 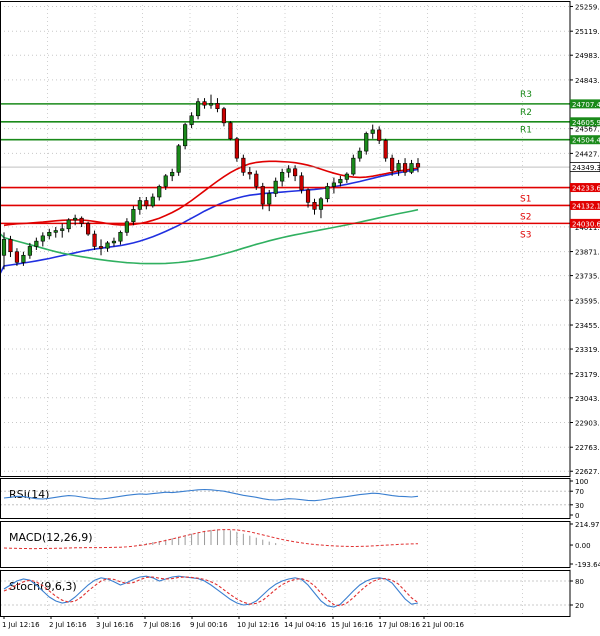 What do you see at coordinates (587, 32) in the screenshot?
I see `y-tick-label: 25119.0` at bounding box center [587, 32].